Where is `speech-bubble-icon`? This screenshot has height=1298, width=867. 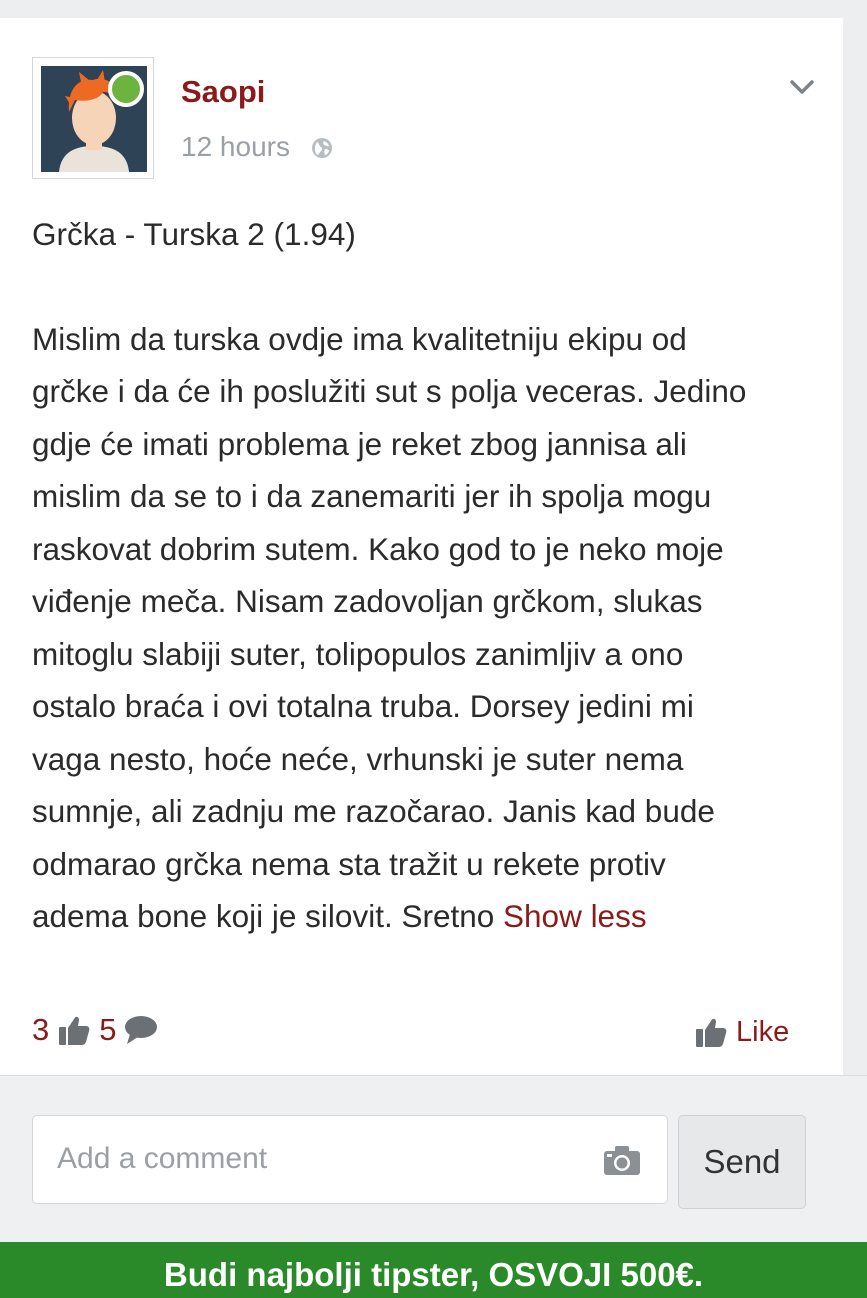
speech-bubble-icon is located at coordinates (140, 1030).